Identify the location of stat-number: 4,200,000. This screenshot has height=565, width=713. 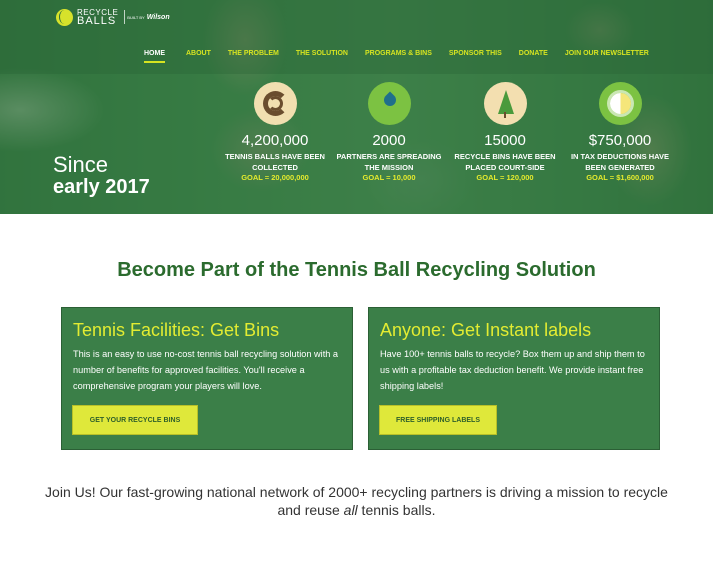
(275, 140).